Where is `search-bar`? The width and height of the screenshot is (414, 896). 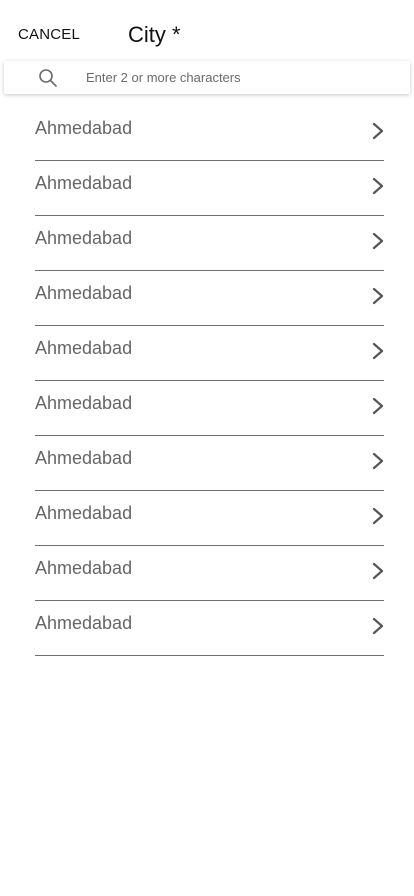
search-bar is located at coordinates (207, 77).